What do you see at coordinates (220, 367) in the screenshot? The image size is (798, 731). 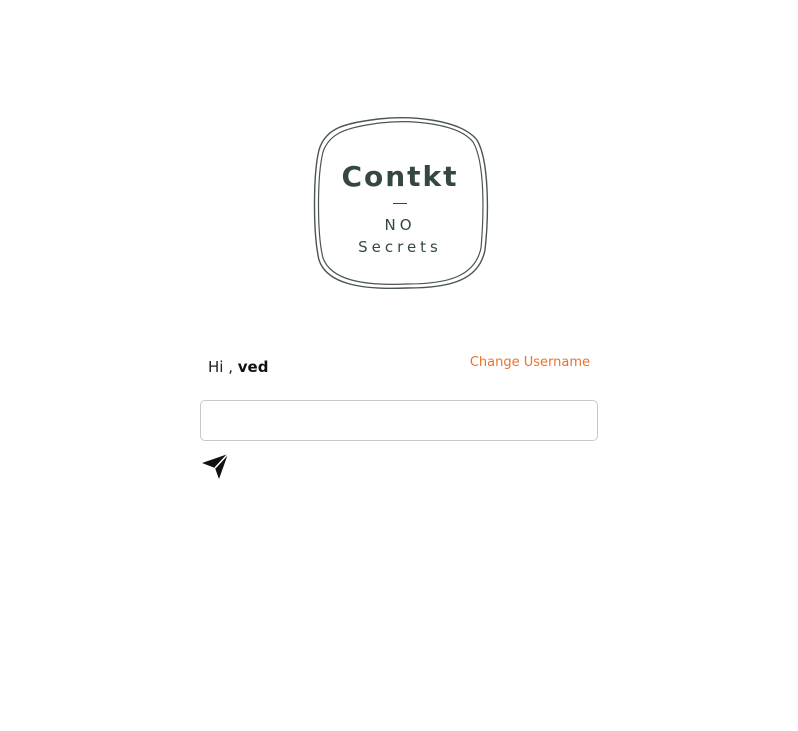 I see `greeting-prefix: Hi ,` at bounding box center [220, 367].